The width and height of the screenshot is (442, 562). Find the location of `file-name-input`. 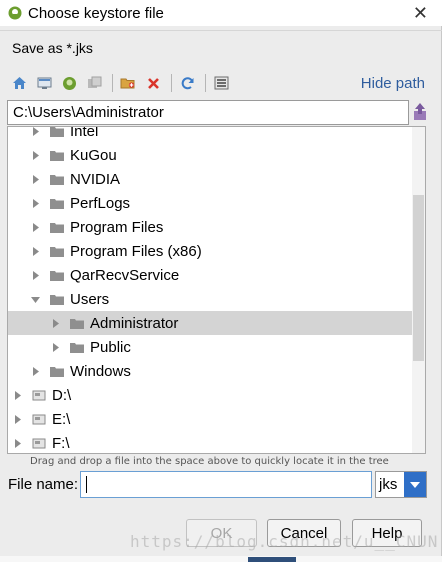

file-name-input is located at coordinates (226, 484).